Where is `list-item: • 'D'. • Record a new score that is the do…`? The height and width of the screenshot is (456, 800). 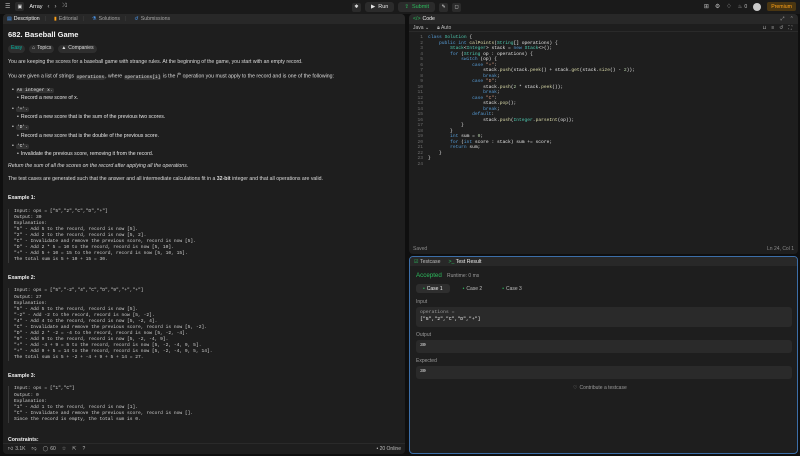 list-item: • 'D'. • Record a new score that is the do… is located at coordinates (85, 131).